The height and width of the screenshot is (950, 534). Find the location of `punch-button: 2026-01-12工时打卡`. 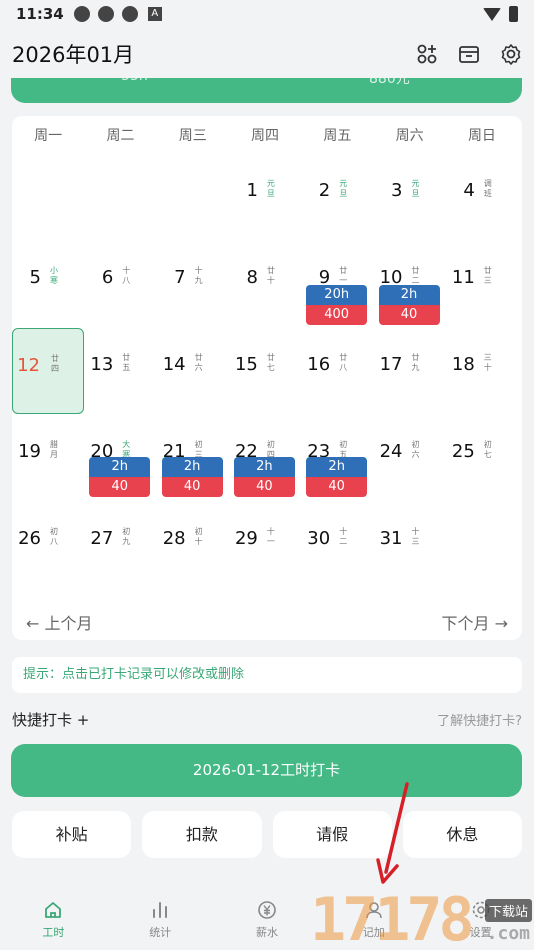

punch-button: 2026-01-12工时打卡 is located at coordinates (266, 770).